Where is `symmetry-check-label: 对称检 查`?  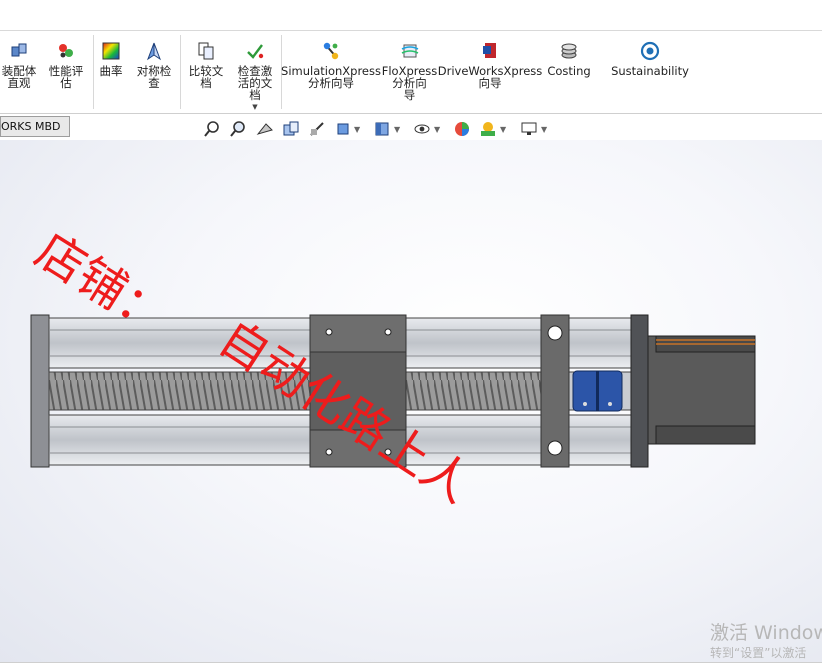
symmetry-check-label: 对称检 查 is located at coordinates (154, 77).